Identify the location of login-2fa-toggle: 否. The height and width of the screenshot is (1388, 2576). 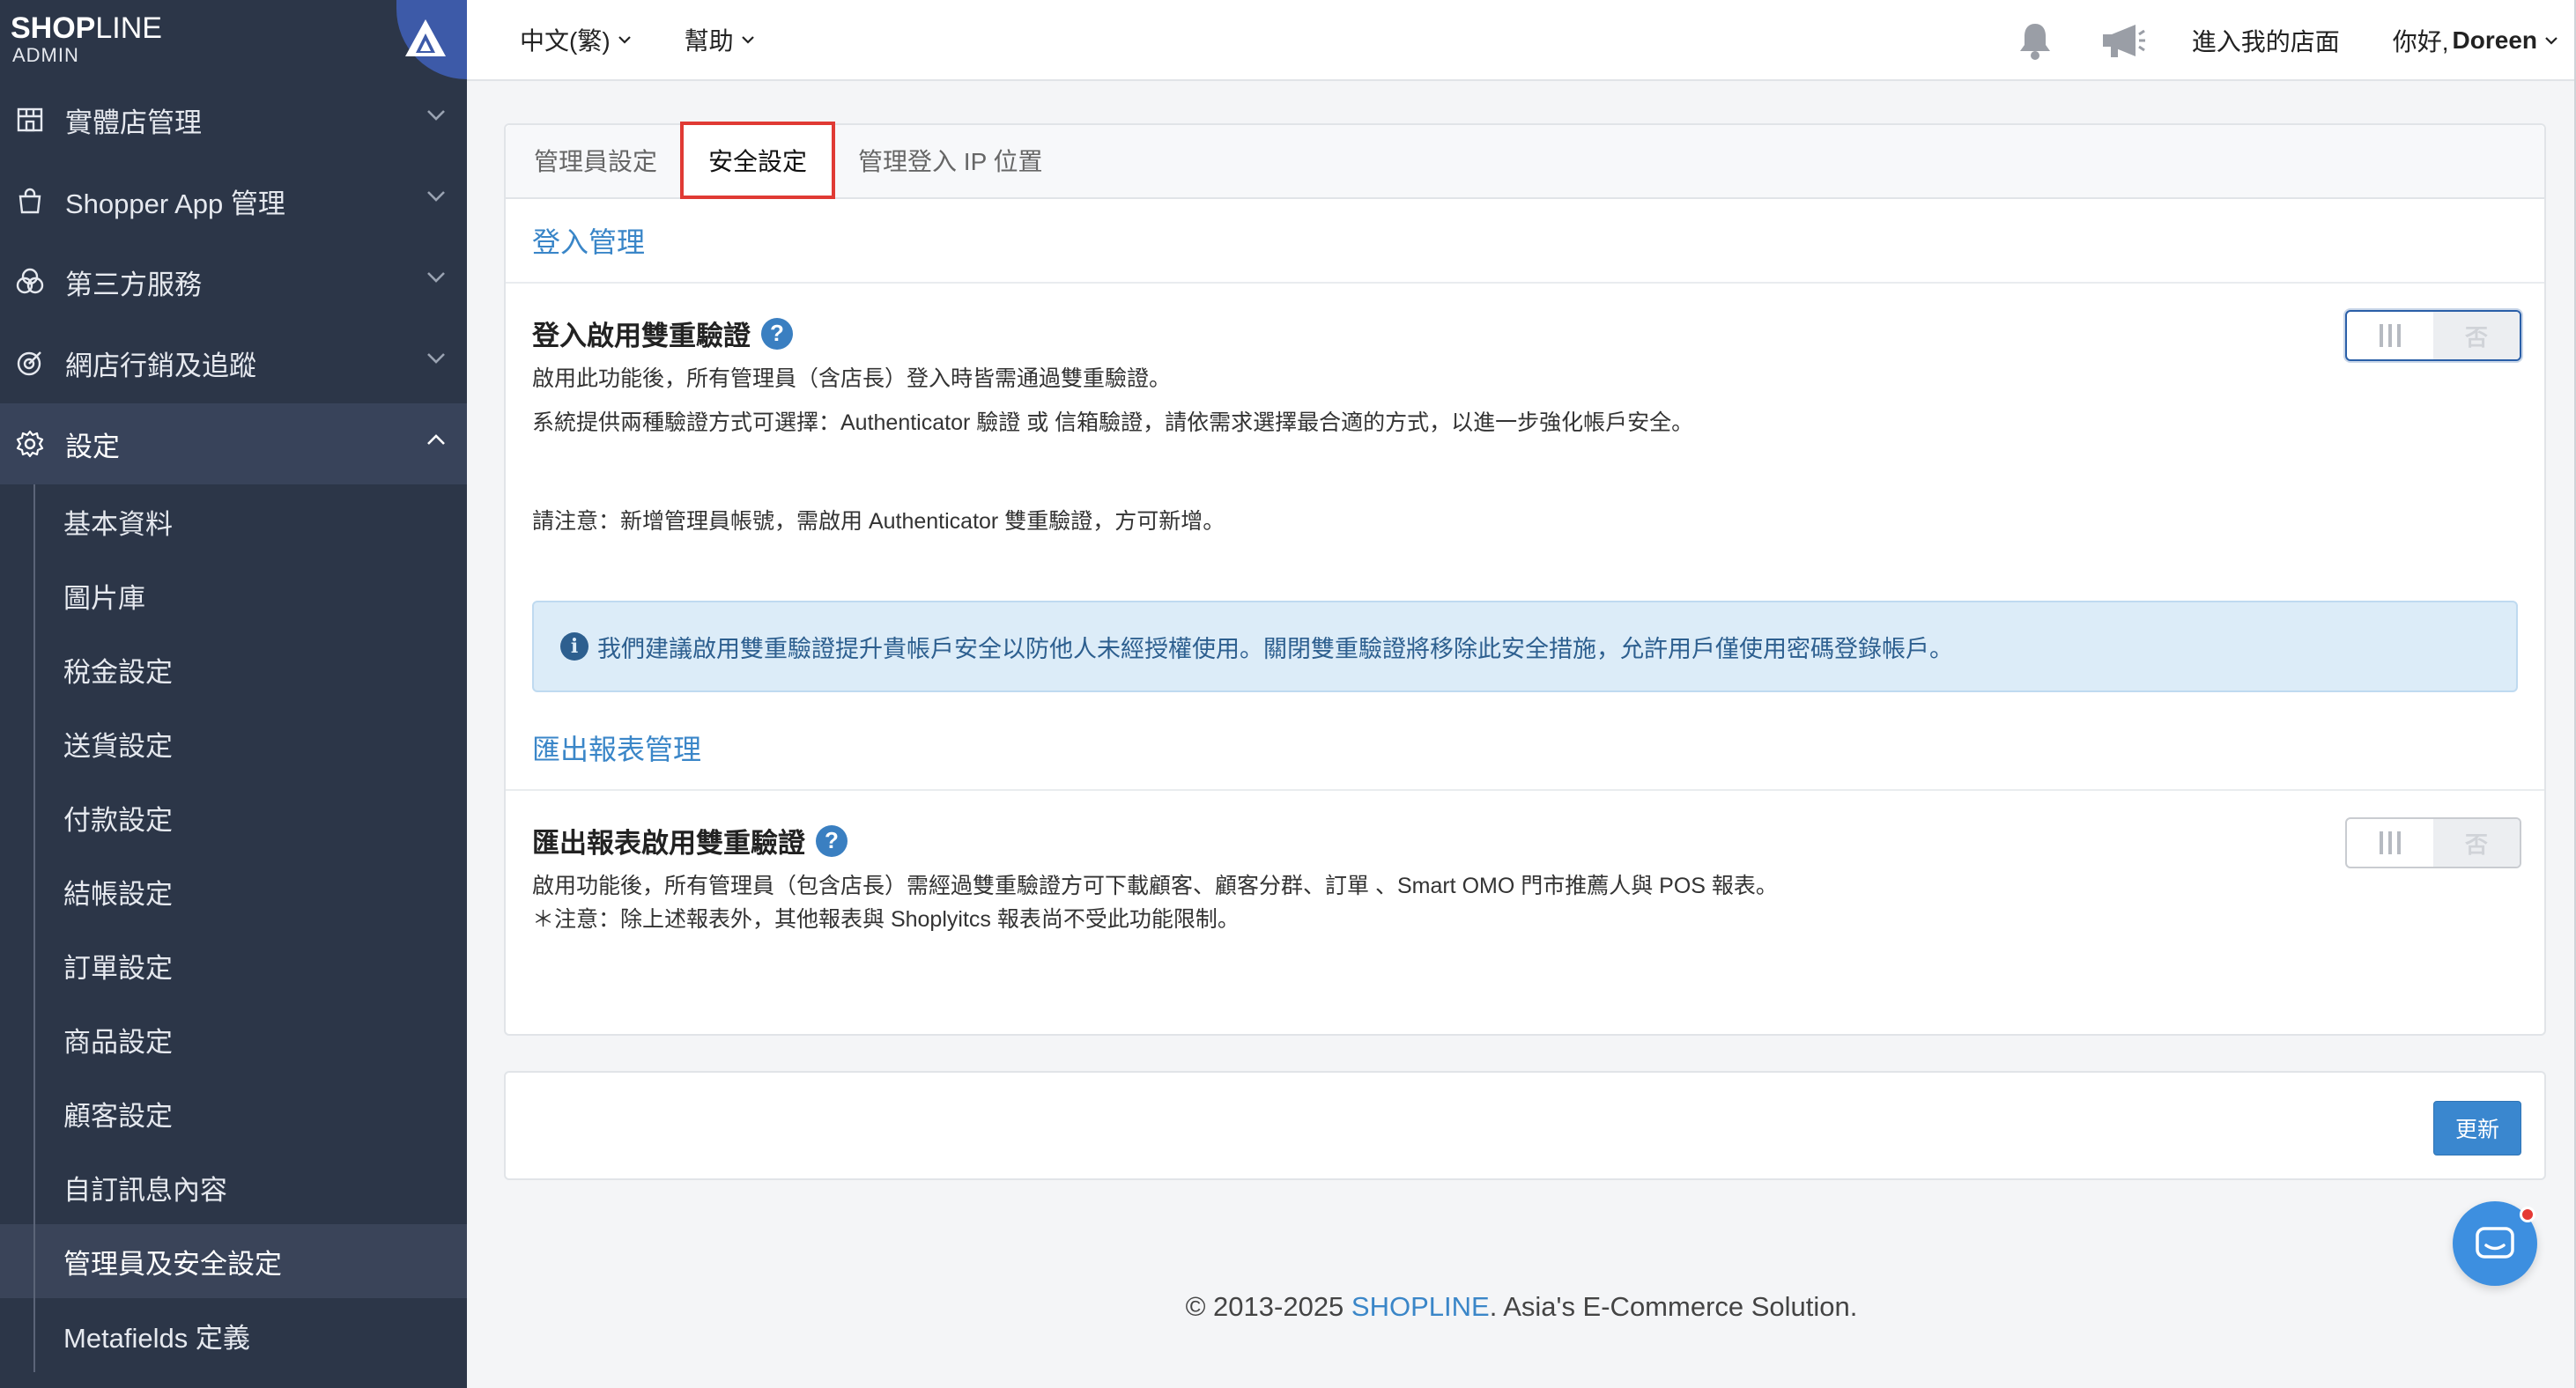
(2433, 335).